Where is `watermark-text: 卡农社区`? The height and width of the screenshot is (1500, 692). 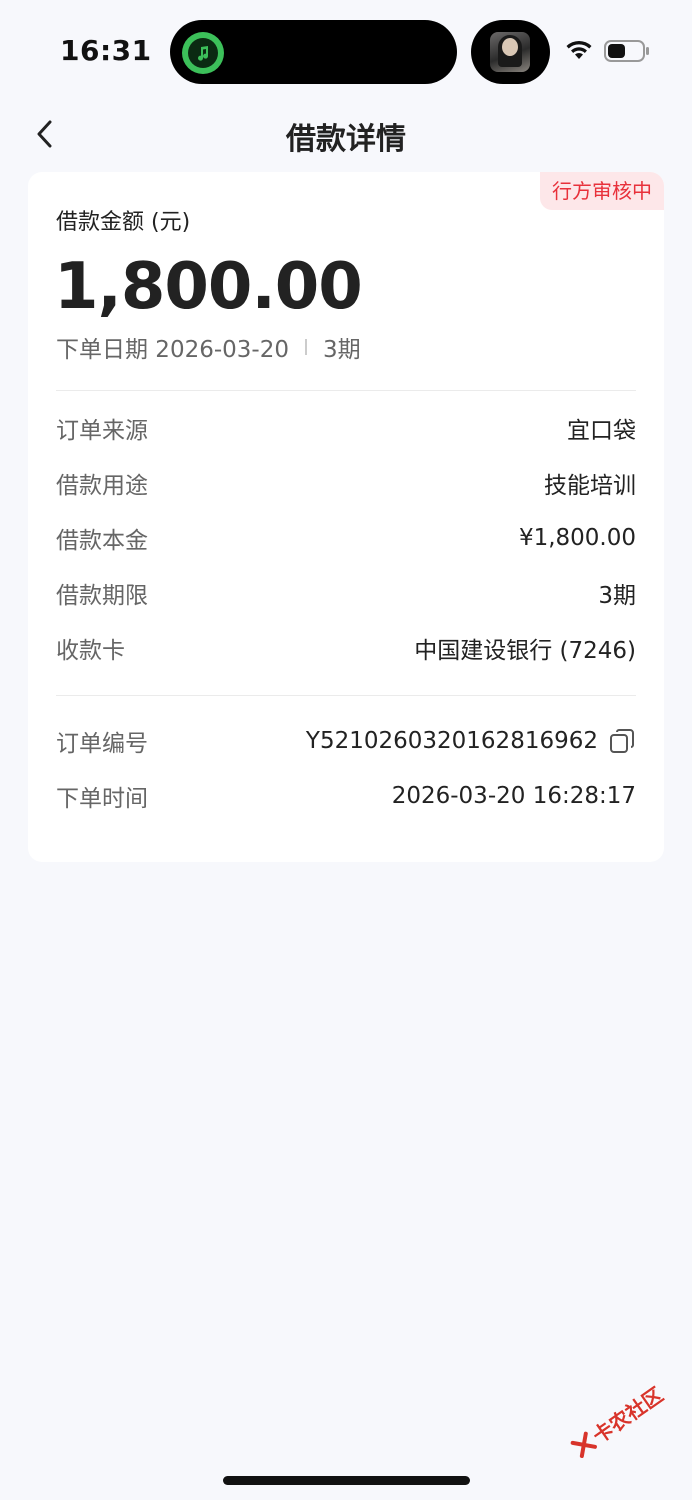
watermark-text: 卡农社区 is located at coordinates (628, 1415).